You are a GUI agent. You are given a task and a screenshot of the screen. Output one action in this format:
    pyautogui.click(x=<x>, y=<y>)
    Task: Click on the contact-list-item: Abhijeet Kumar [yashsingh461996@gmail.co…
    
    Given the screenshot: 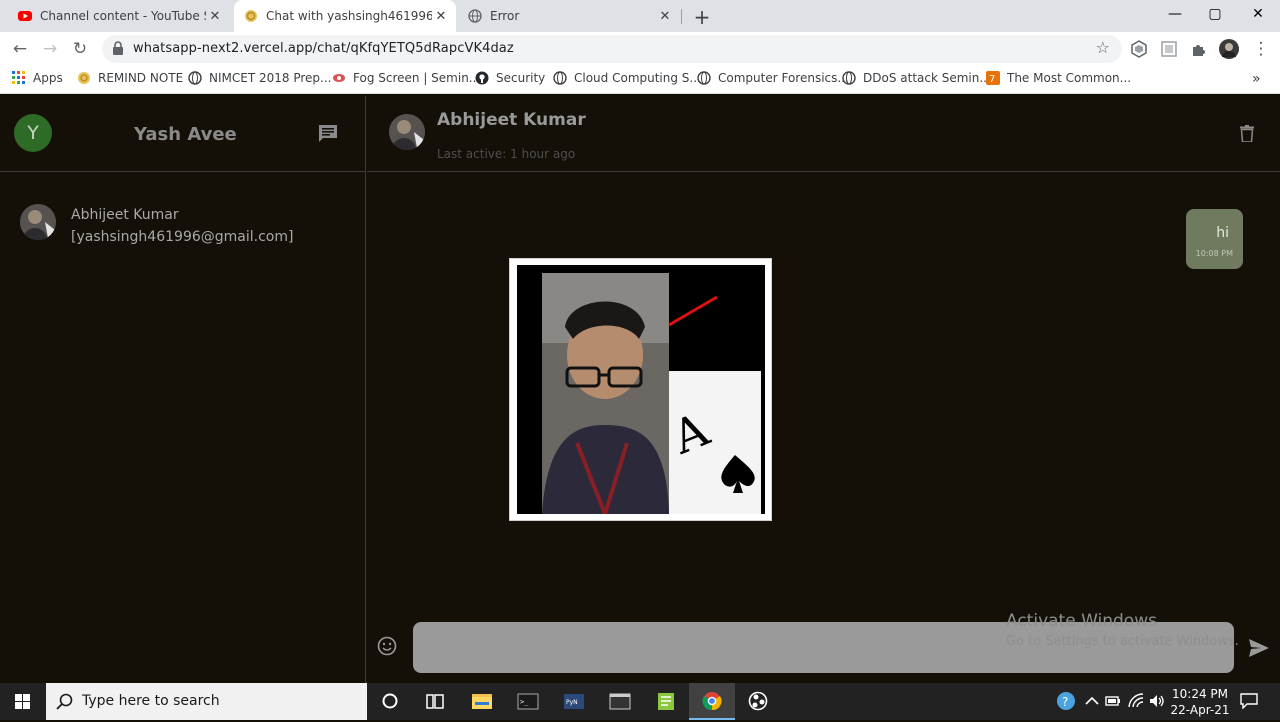 What is the action you would take?
    pyautogui.click(x=183, y=224)
    